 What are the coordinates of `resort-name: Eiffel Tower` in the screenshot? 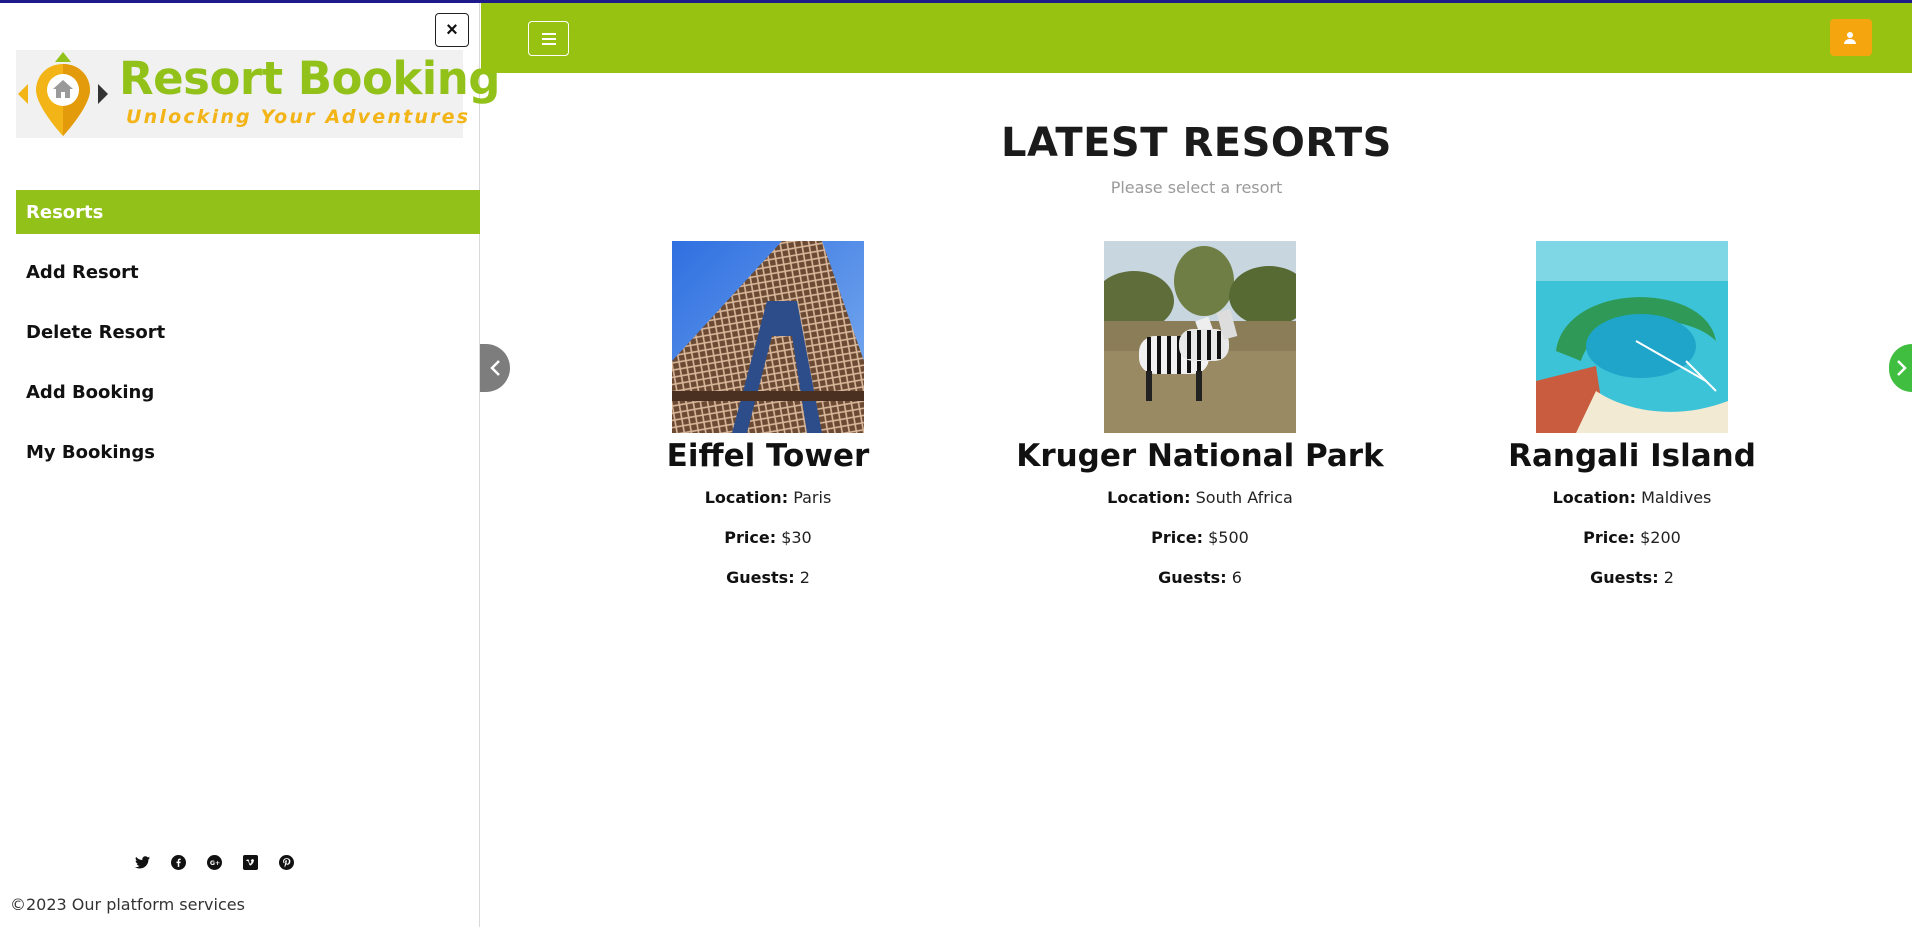 It's located at (768, 456).